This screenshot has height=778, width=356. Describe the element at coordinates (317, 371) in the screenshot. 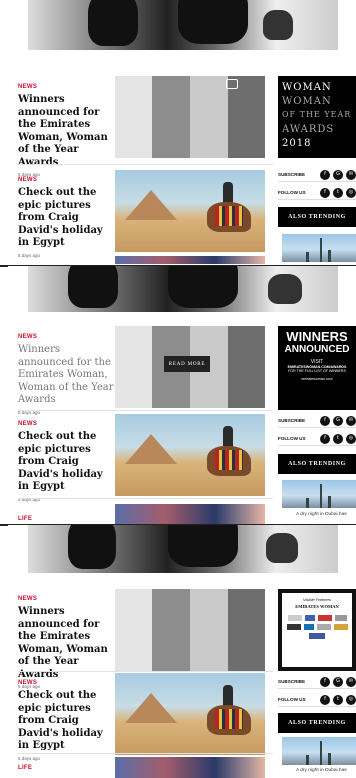

I see `ad-text: FOR THE FULL LIST OF WINNERS` at that location.